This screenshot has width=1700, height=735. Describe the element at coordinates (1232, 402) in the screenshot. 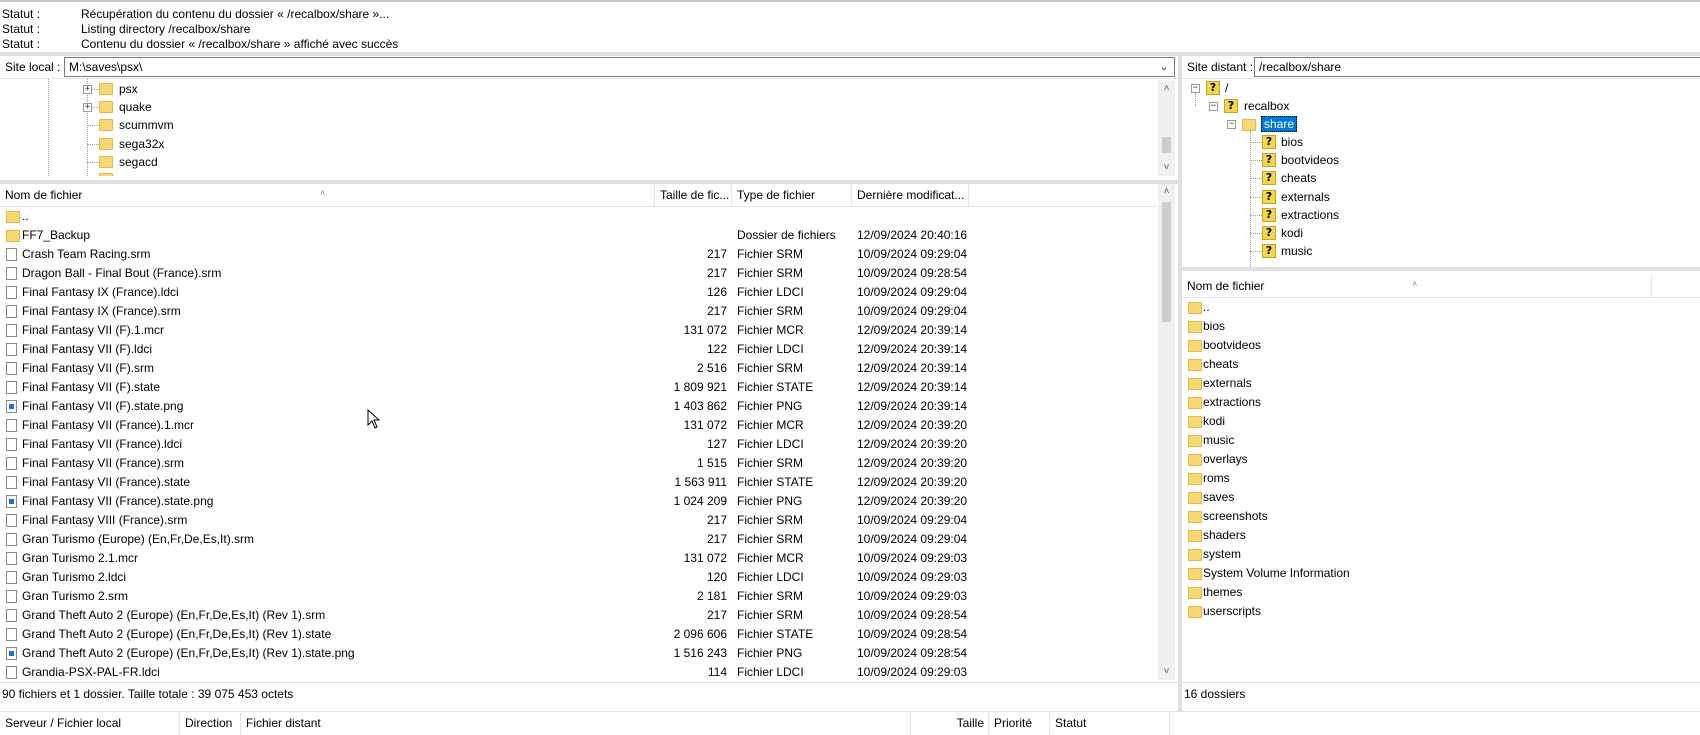

I see `file-name: extractions` at that location.